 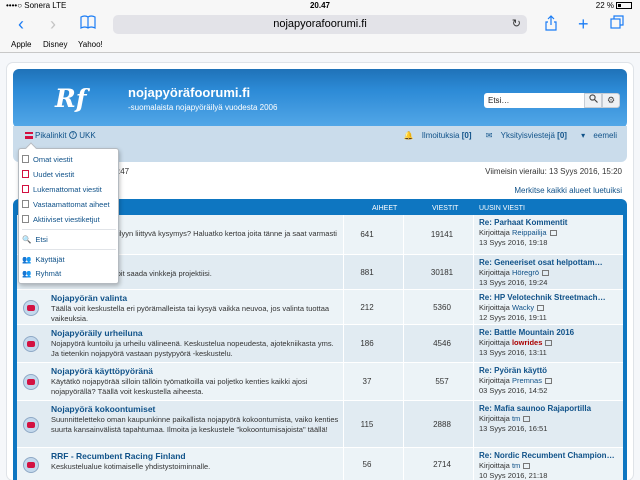 What do you see at coordinates (69, 189) in the screenshot?
I see `dd-unread-posts: Lukemattomat viestit` at bounding box center [69, 189].